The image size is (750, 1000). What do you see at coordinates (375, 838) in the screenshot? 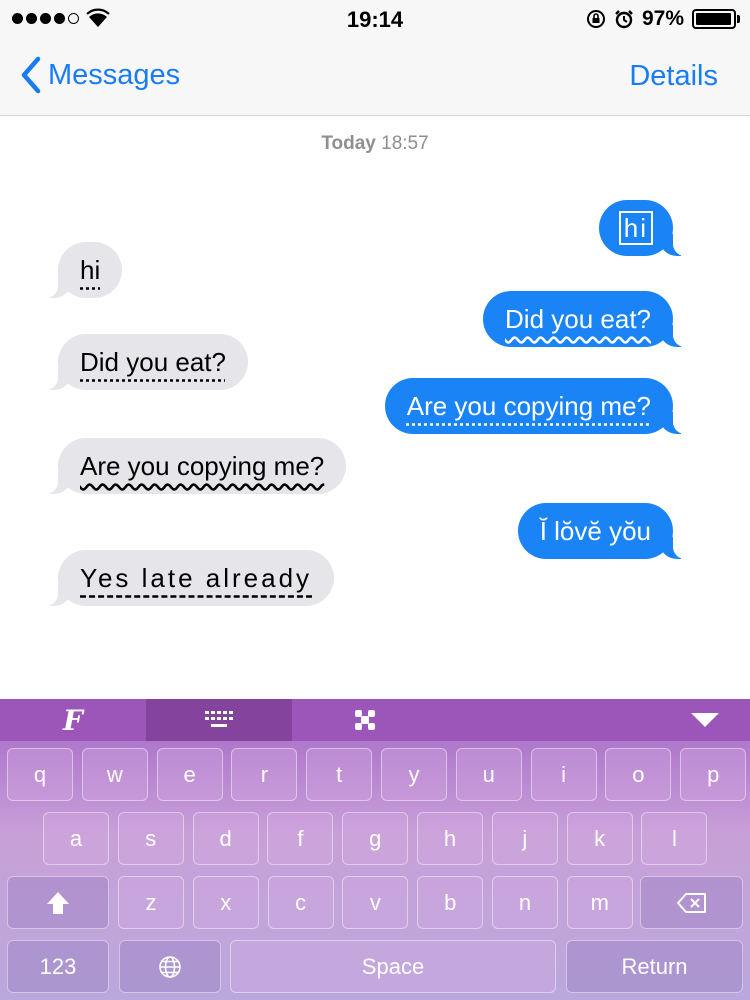
I see `key-g: g` at bounding box center [375, 838].